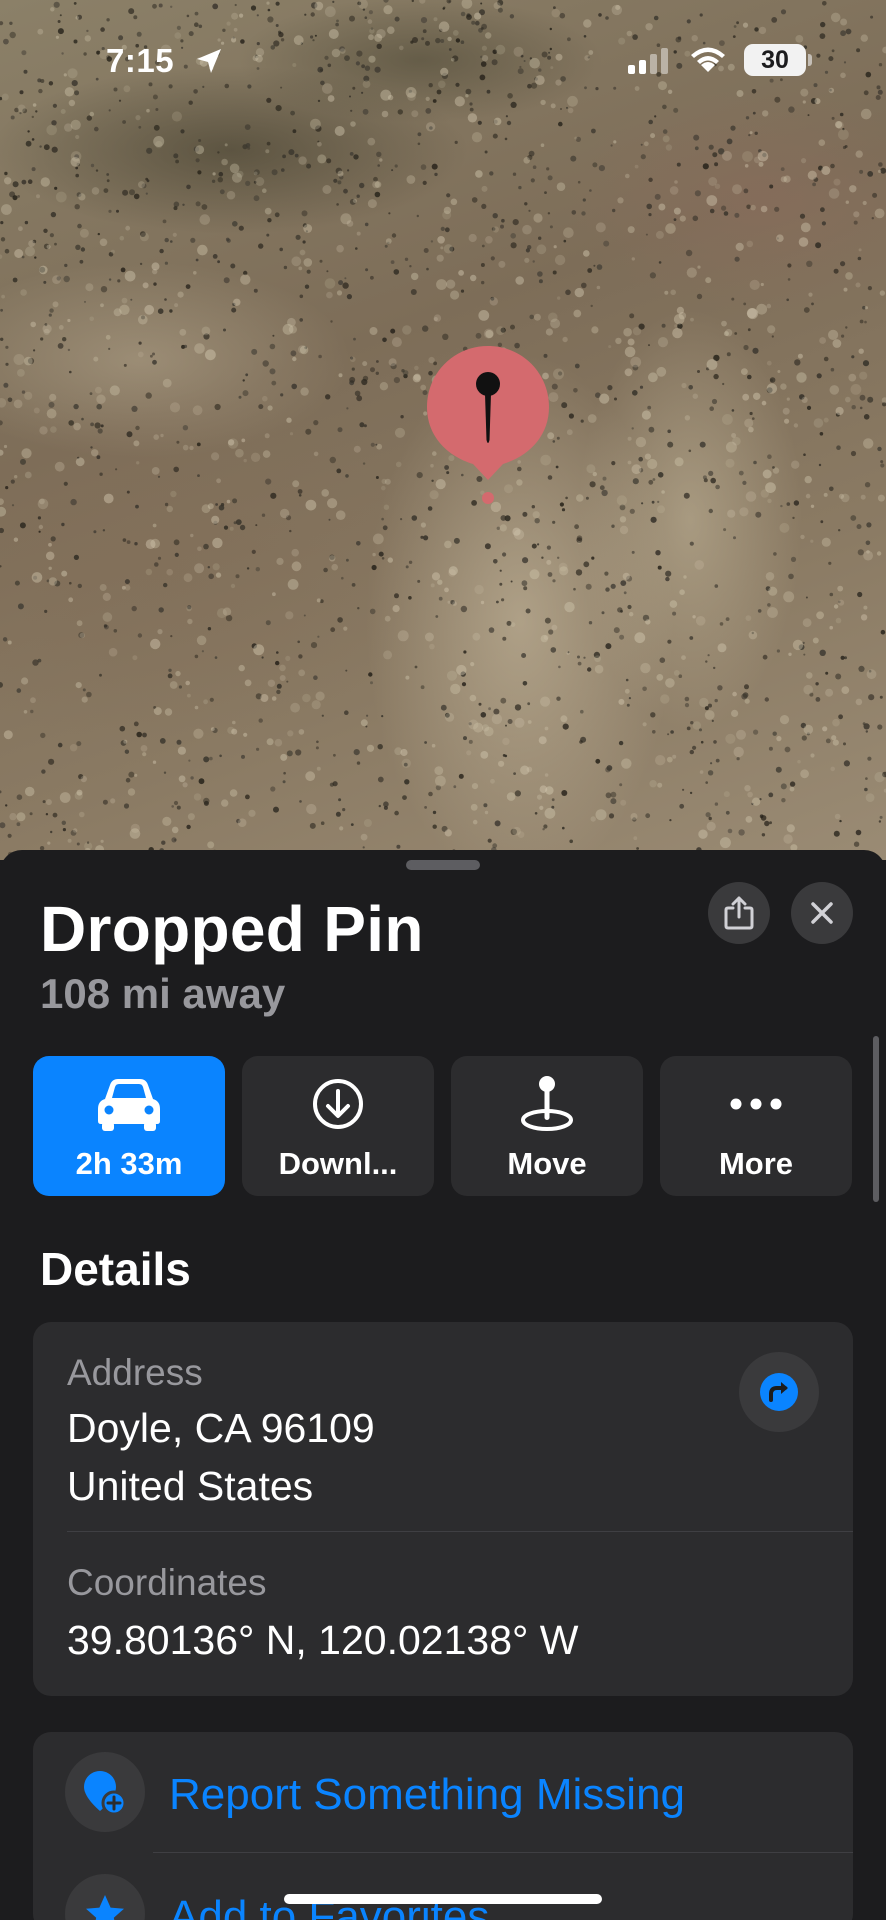  I want to click on place-title: Dropped Pin, so click(232, 929).